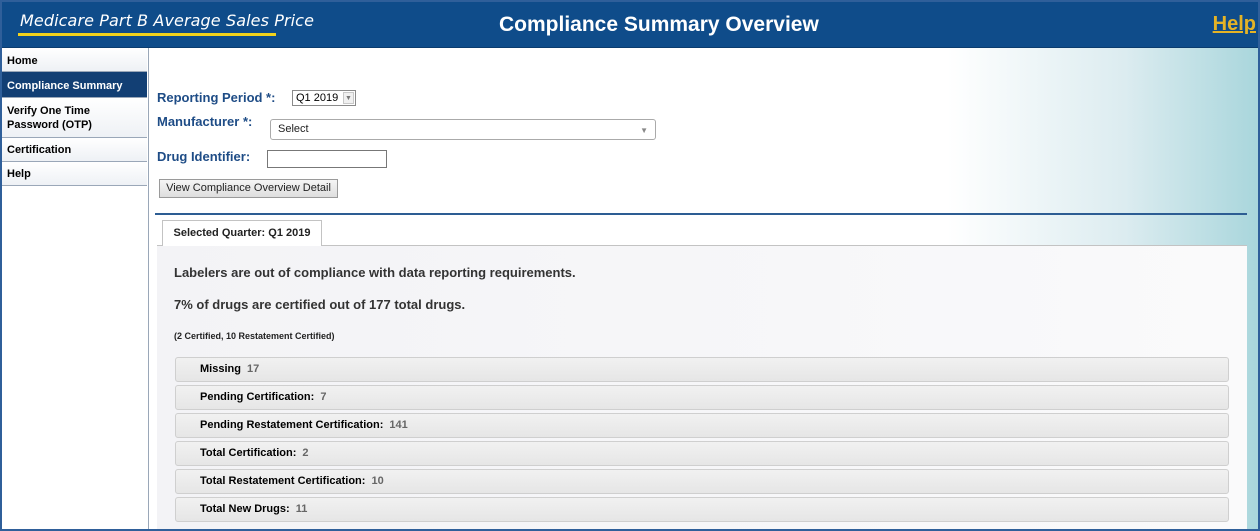  I want to click on accordion-count: 11, so click(301, 509).